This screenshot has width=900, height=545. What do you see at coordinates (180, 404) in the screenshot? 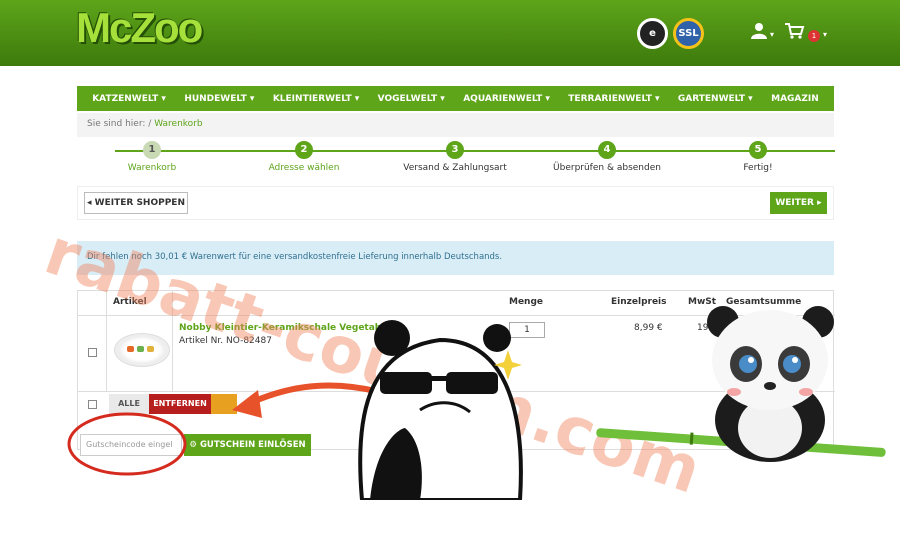
I see `remove-button: ENTFERNEN` at bounding box center [180, 404].